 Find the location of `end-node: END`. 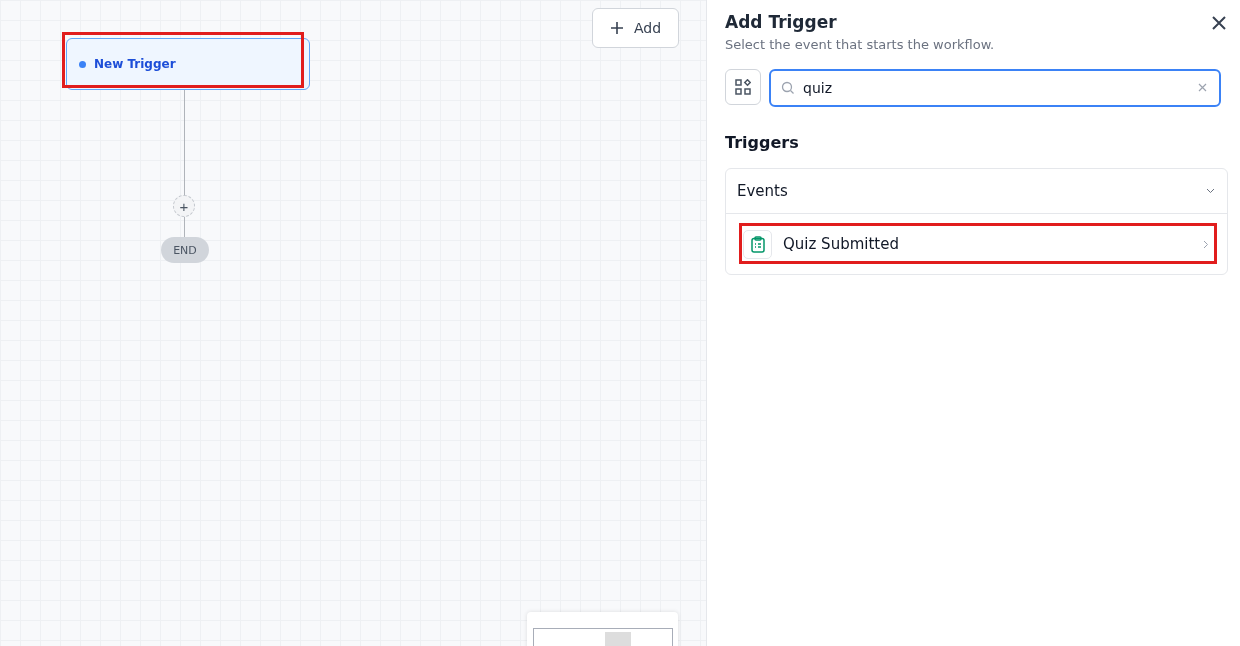

end-node: END is located at coordinates (185, 250).